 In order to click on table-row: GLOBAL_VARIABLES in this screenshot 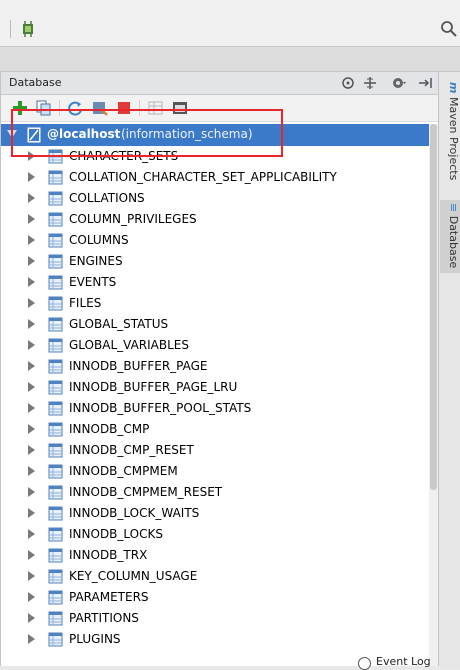, I will do `click(215, 345)`.